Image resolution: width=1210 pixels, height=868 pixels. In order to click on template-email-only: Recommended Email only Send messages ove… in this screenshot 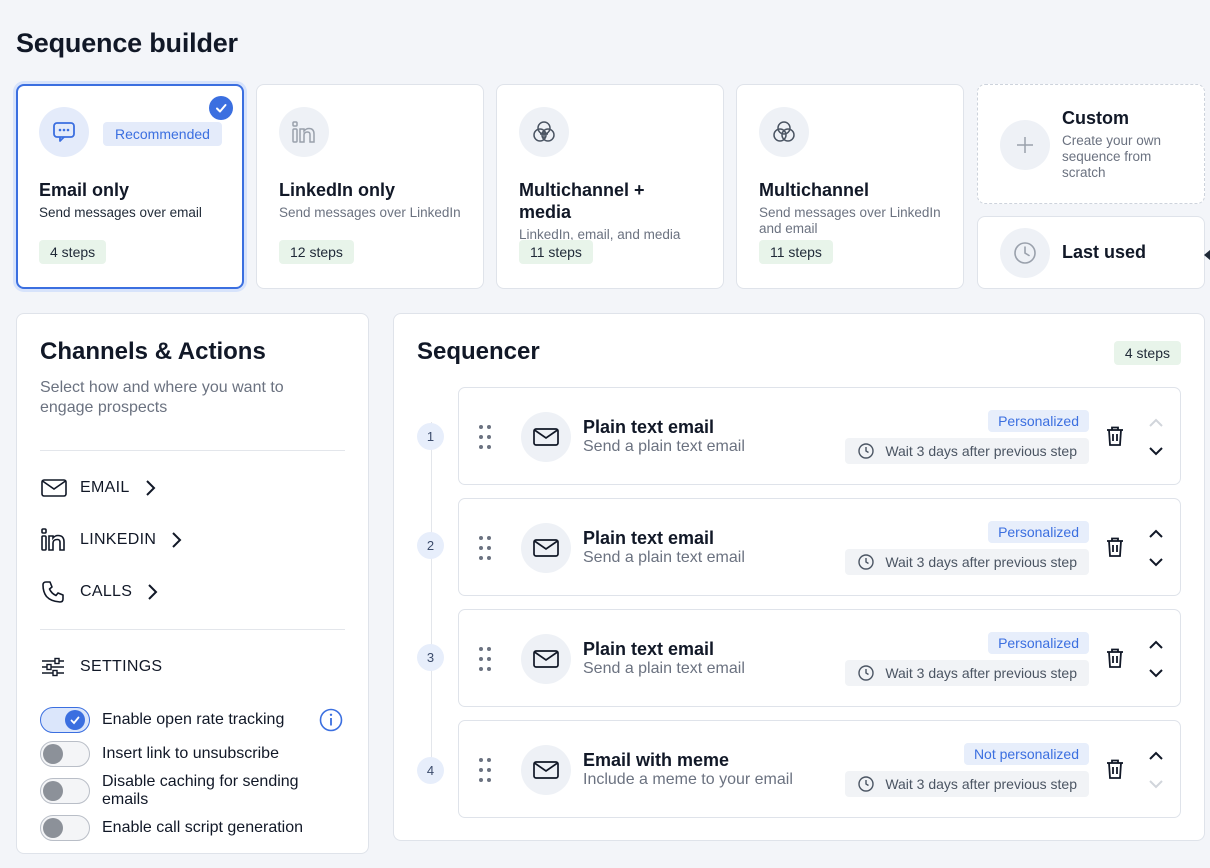, I will do `click(130, 186)`.